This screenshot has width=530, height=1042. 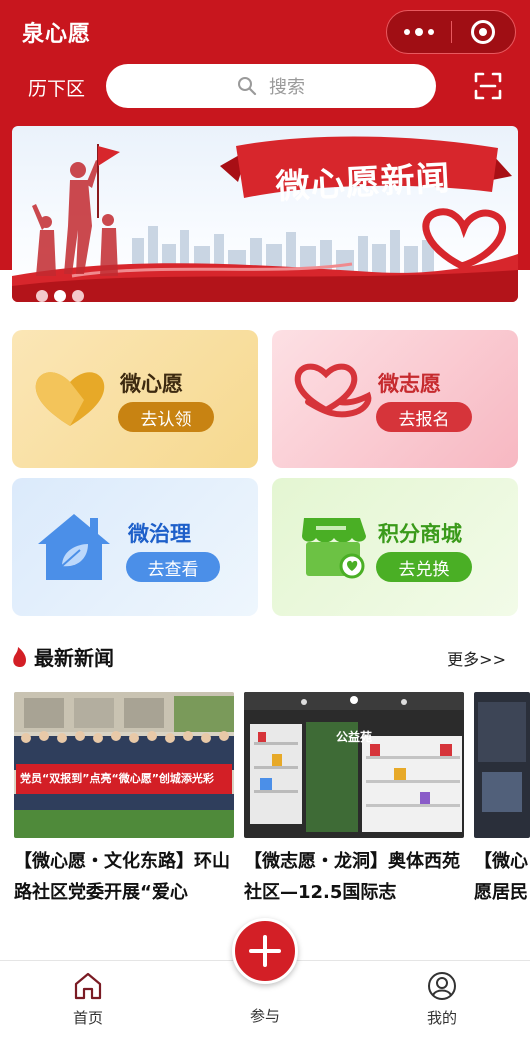 What do you see at coordinates (151, 384) in the screenshot?
I see `card-title: 微心愿` at bounding box center [151, 384].